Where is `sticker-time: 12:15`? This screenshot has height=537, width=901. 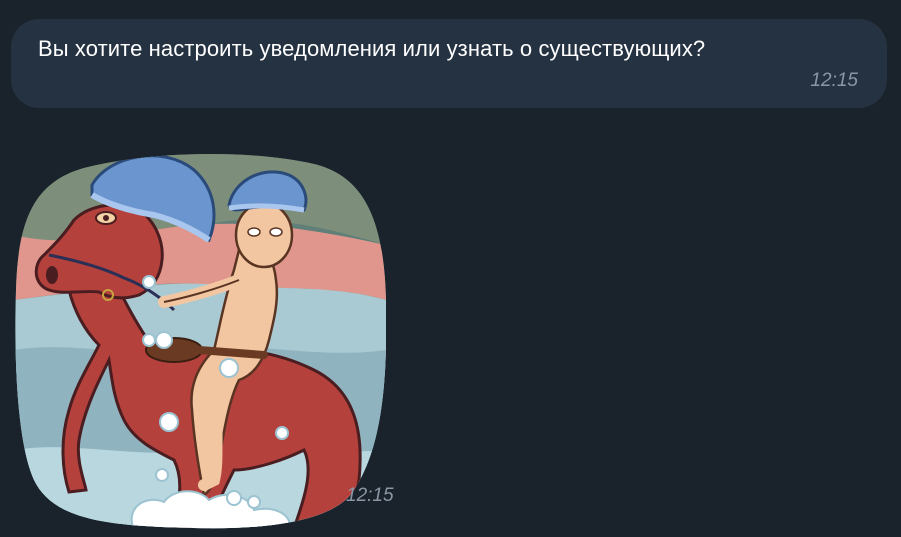
sticker-time: 12:15 is located at coordinates (370, 495).